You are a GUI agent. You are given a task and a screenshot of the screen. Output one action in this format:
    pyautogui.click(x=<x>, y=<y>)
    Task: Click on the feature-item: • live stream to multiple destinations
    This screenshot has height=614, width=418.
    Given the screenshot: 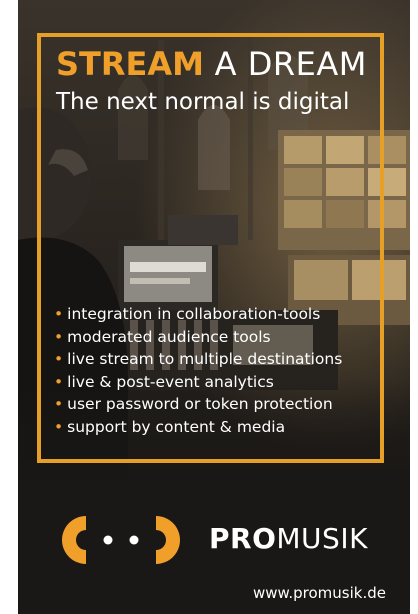 What is the action you would take?
    pyautogui.click(x=198, y=359)
    